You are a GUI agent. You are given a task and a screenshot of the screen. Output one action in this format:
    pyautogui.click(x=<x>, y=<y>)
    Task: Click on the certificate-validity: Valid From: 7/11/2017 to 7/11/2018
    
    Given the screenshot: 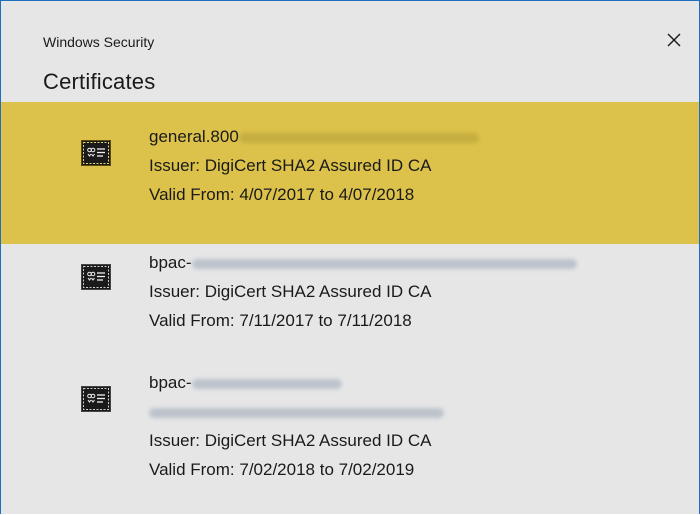 What is the action you would take?
    pyautogui.click(x=280, y=320)
    